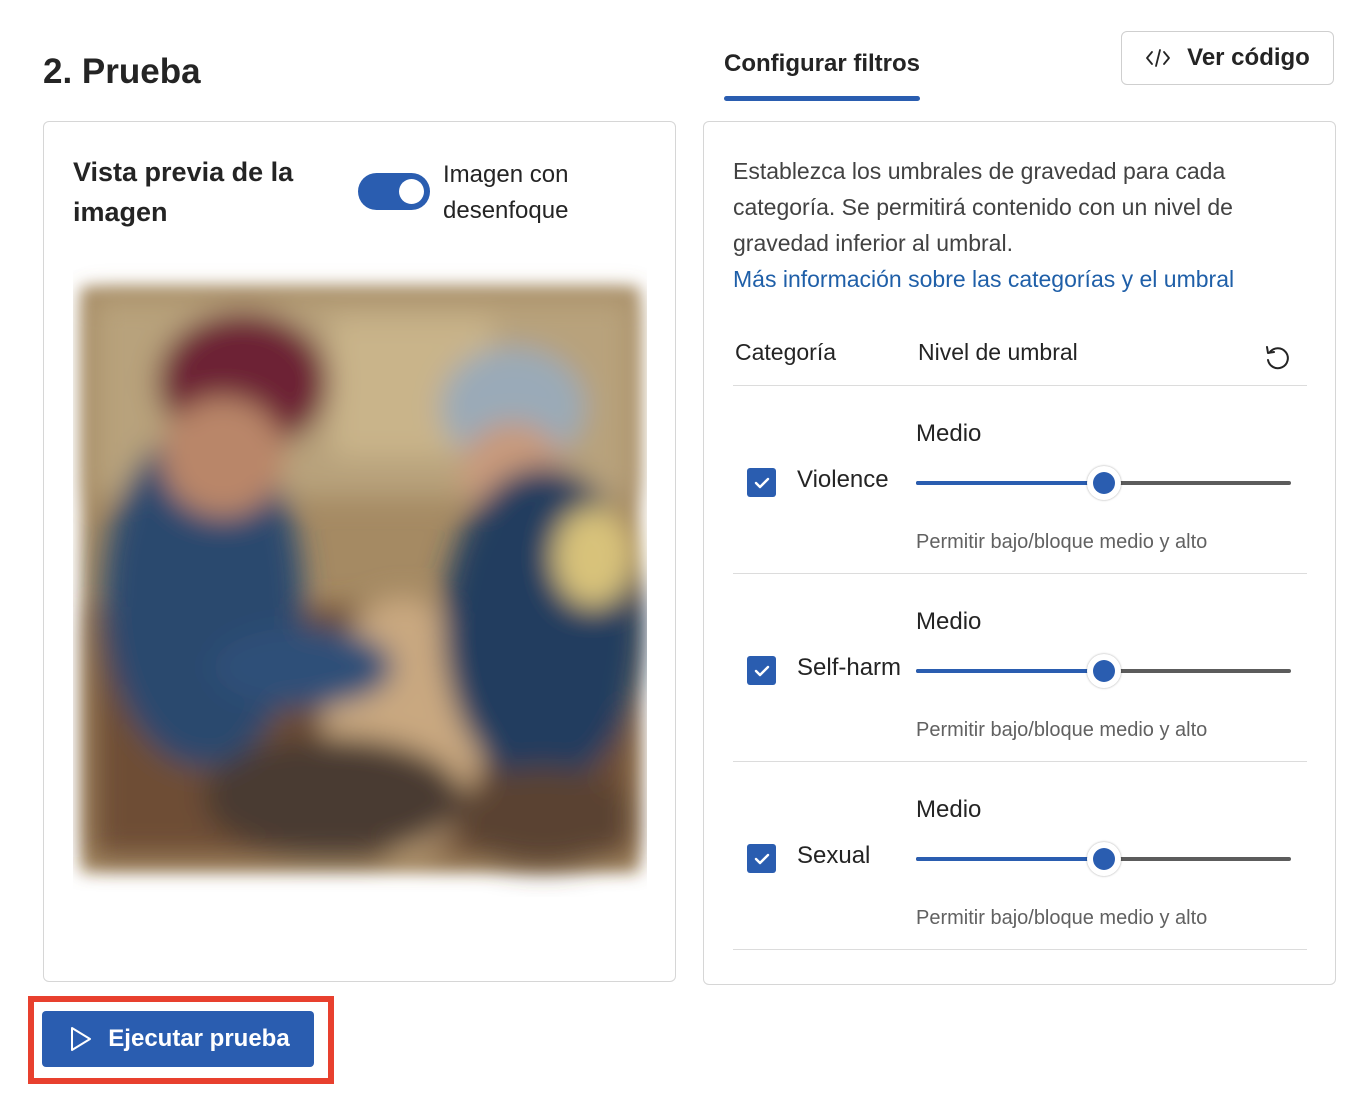 Image resolution: width=1372 pixels, height=1098 pixels. I want to click on self-harm-threshold-slider, so click(1103, 671).